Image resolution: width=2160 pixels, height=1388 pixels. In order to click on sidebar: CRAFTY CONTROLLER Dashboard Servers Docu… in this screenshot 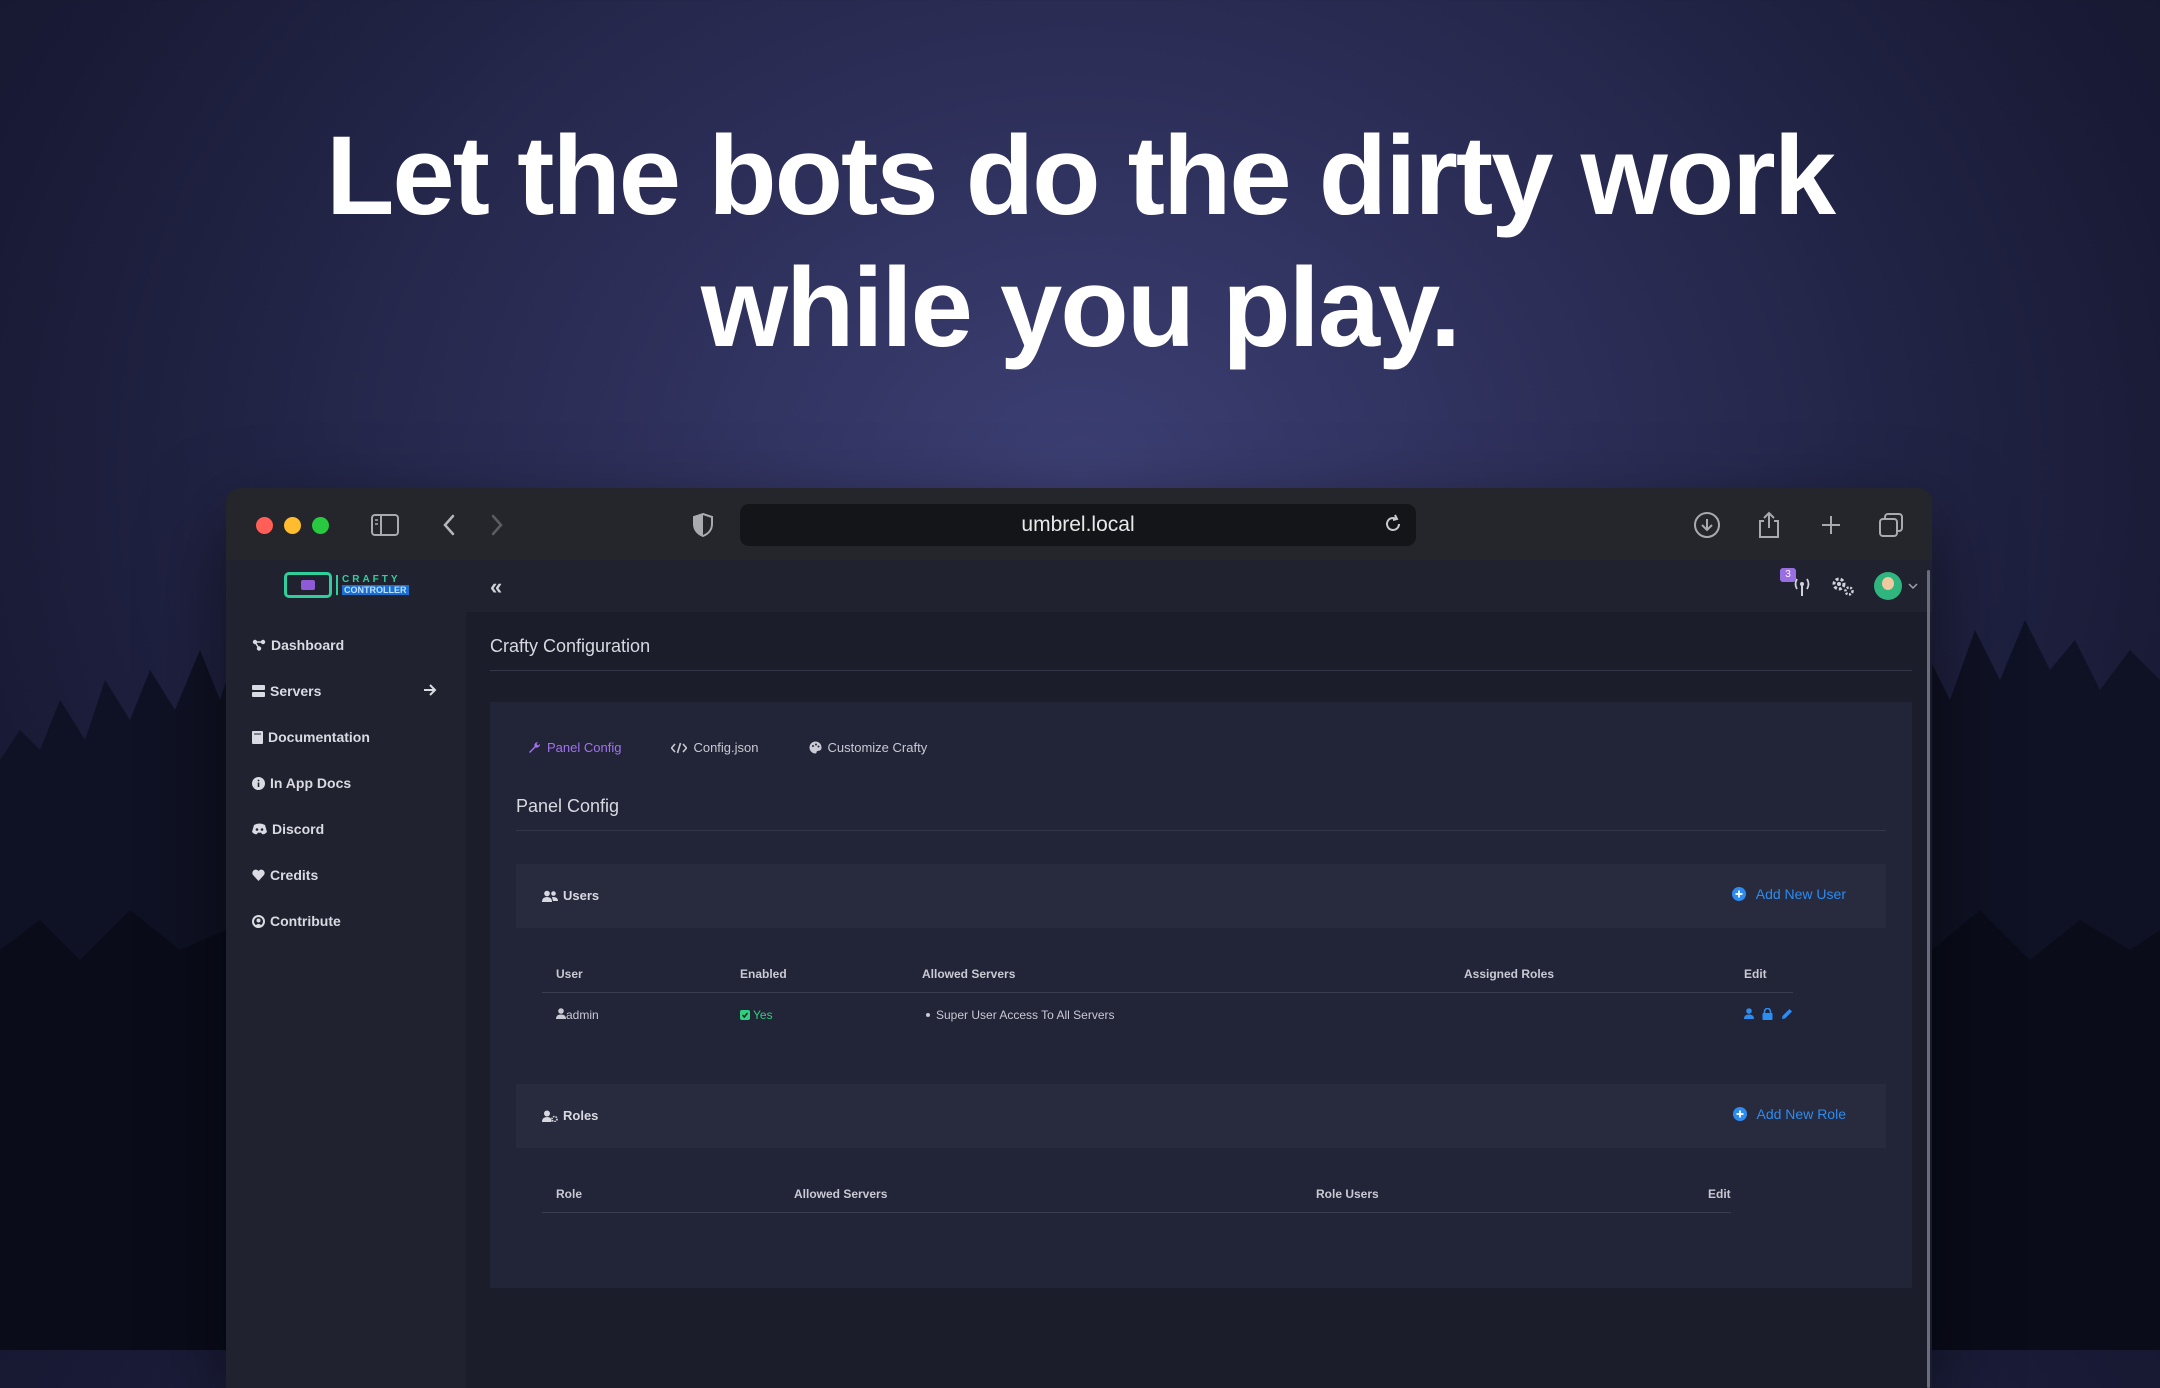, I will do `click(346, 974)`.